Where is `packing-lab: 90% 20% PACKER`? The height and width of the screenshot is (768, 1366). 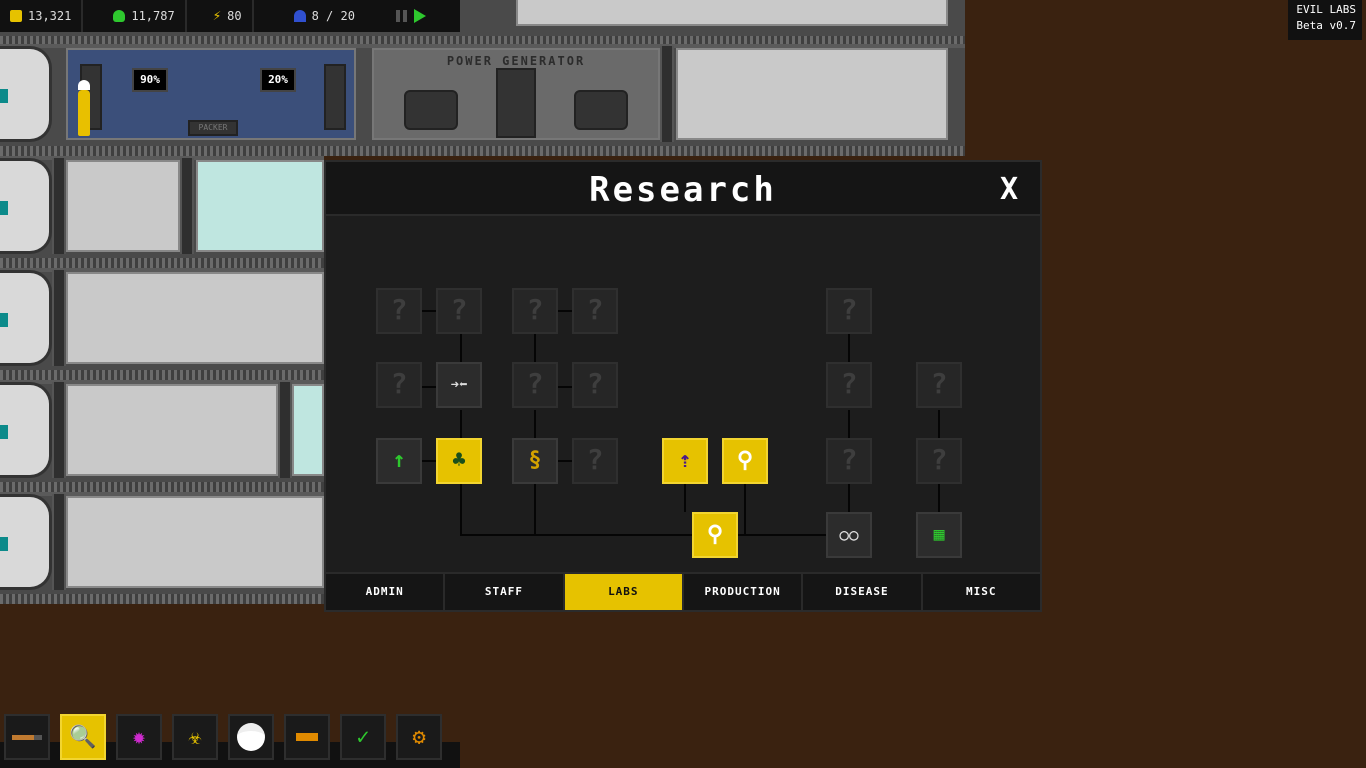
packing-lab: 90% 20% PACKER is located at coordinates (211, 94).